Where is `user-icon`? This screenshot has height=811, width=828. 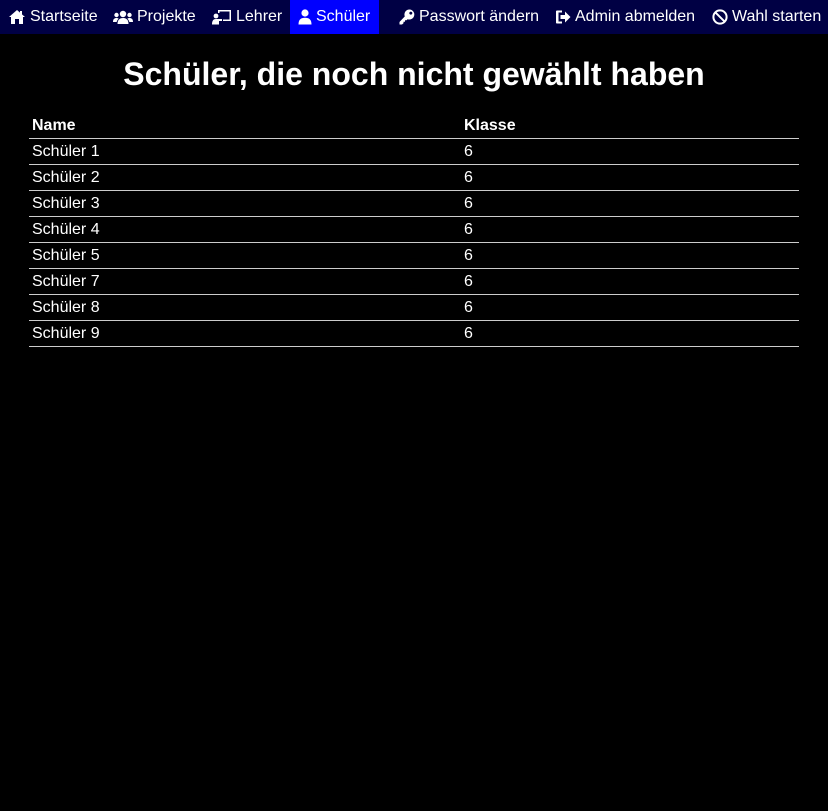 user-icon is located at coordinates (305, 17).